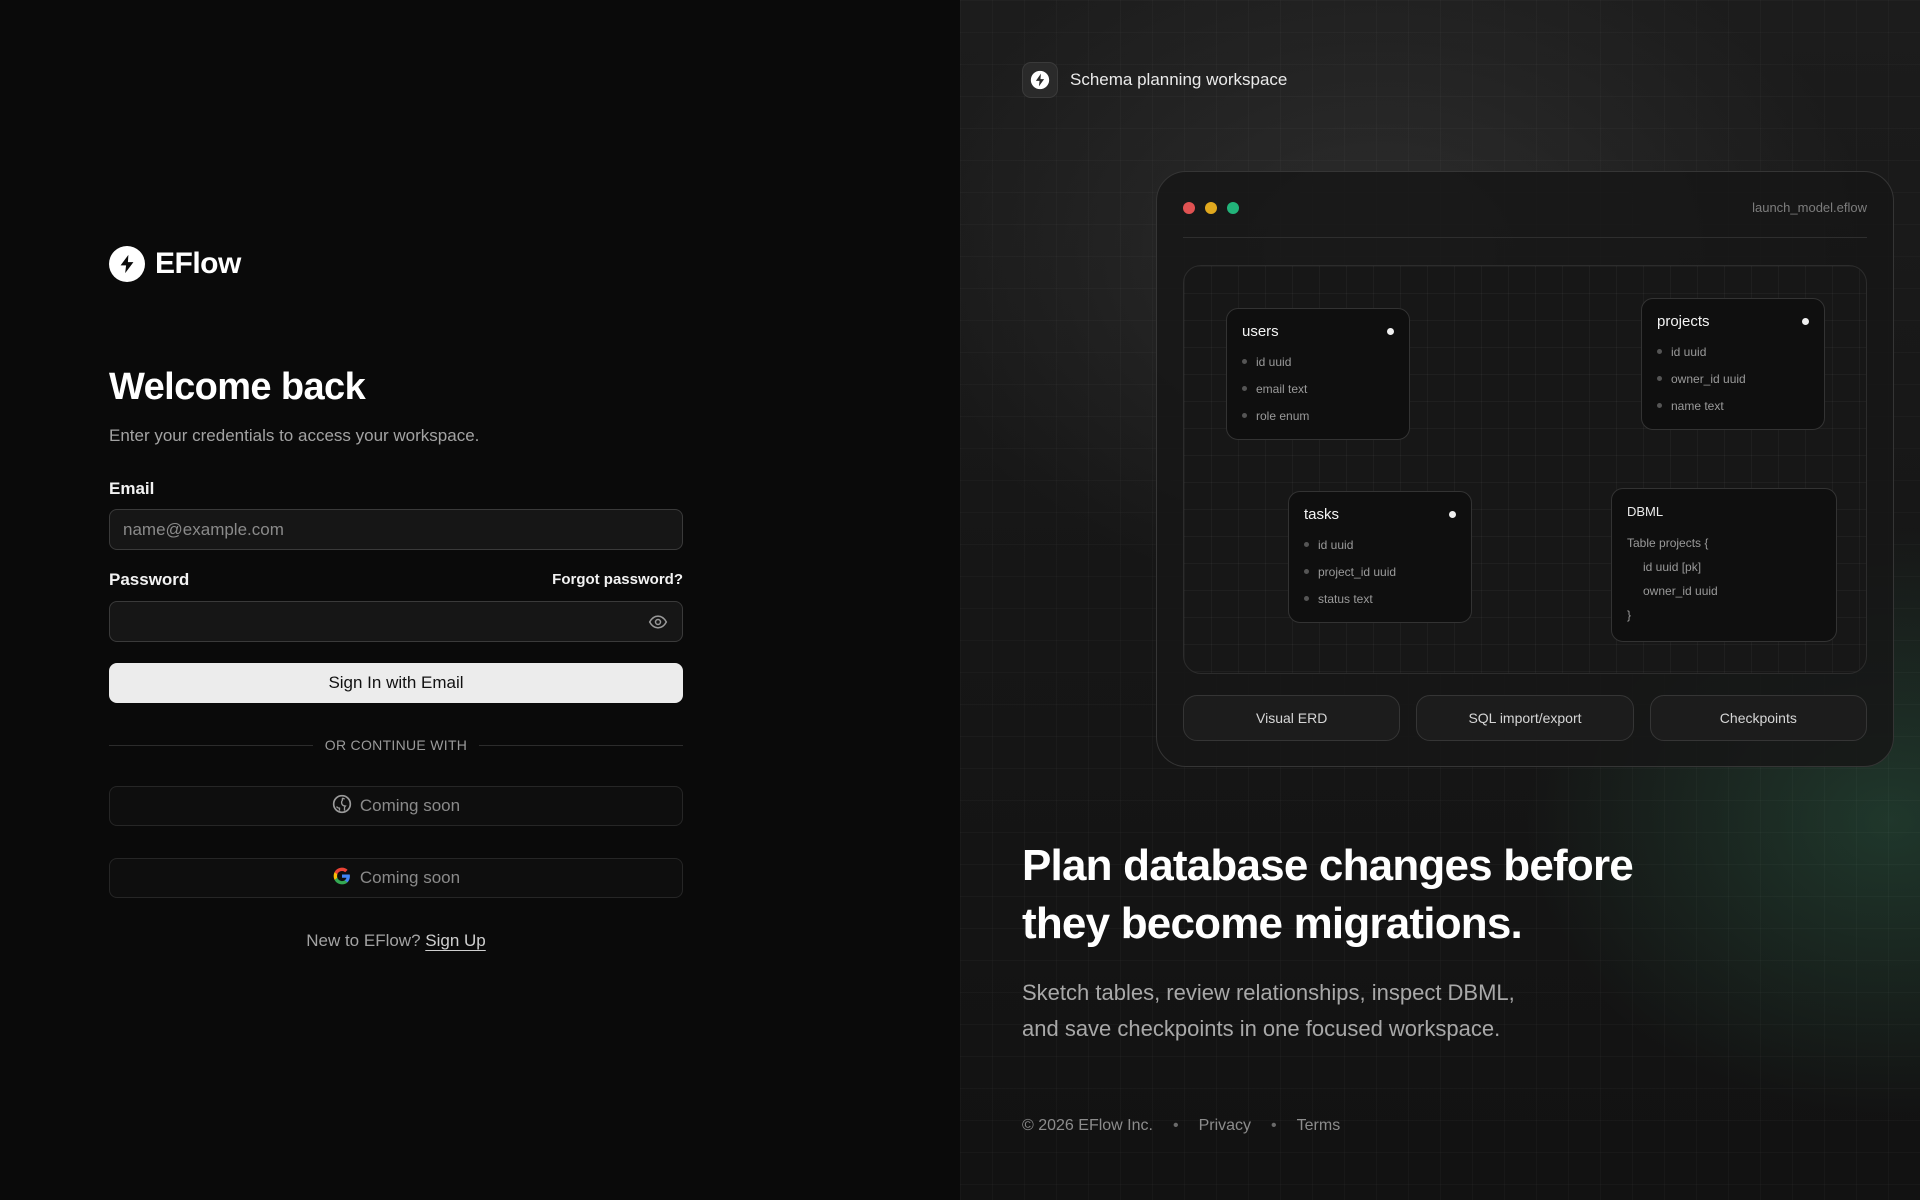 The height and width of the screenshot is (1200, 1920). What do you see at coordinates (1087, 1125) in the screenshot?
I see `copyright: © 2026 EFlow Inc.` at bounding box center [1087, 1125].